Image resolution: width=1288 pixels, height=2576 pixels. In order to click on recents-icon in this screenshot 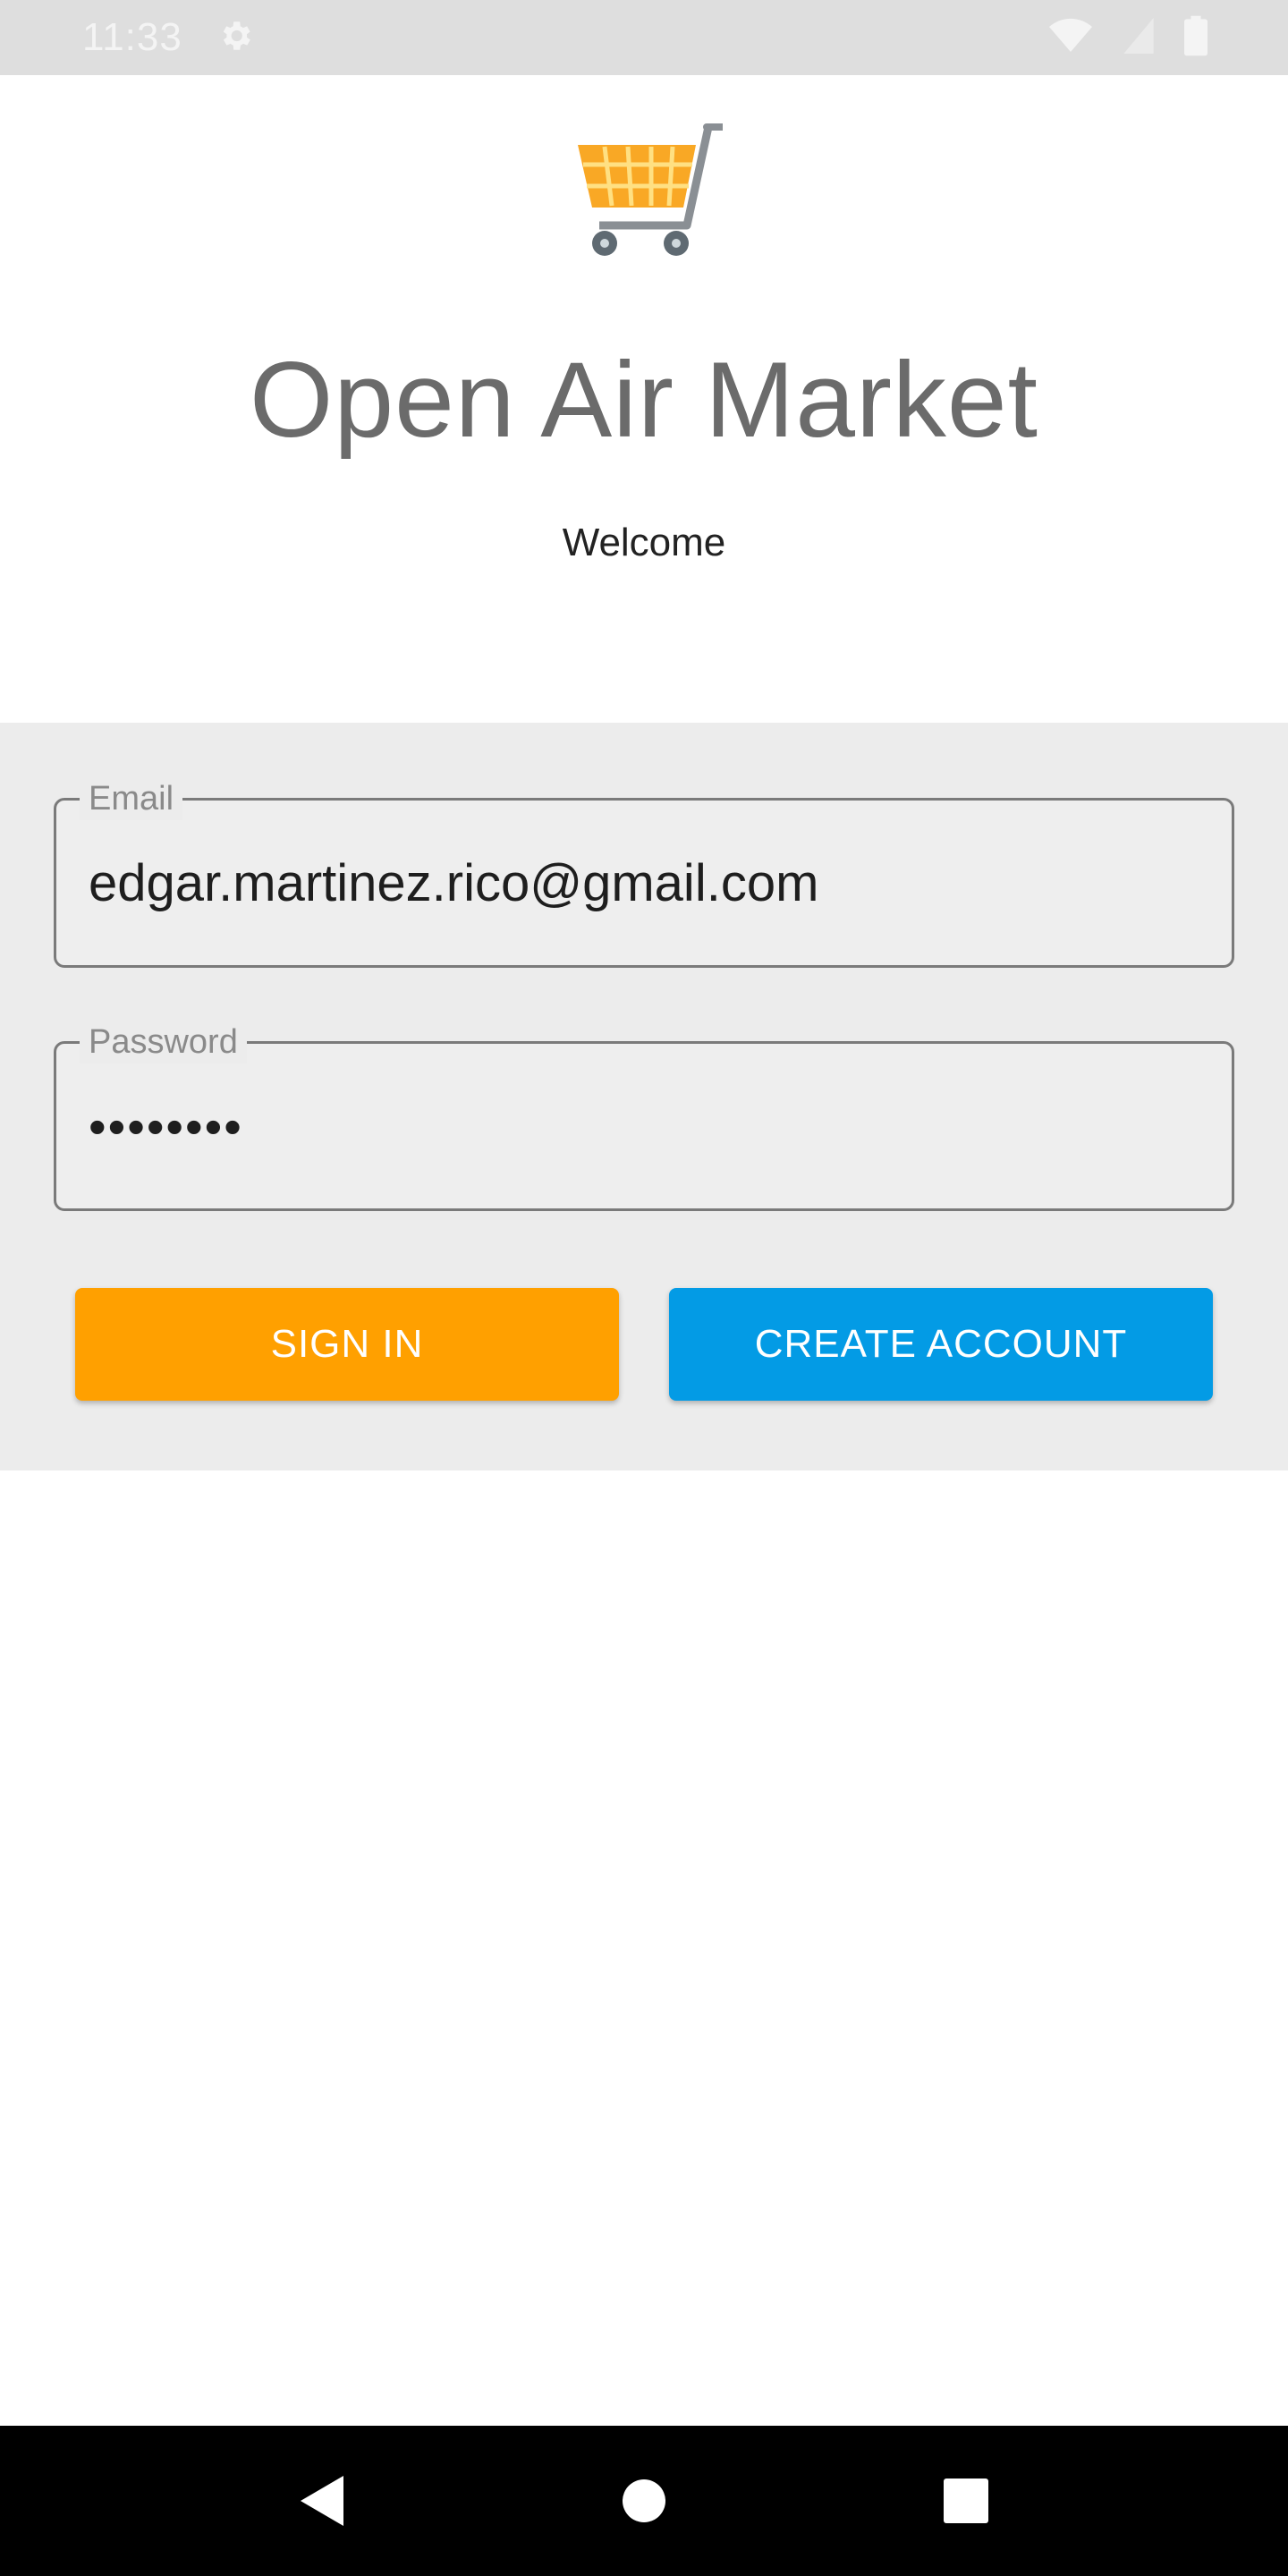, I will do `click(966, 2501)`.